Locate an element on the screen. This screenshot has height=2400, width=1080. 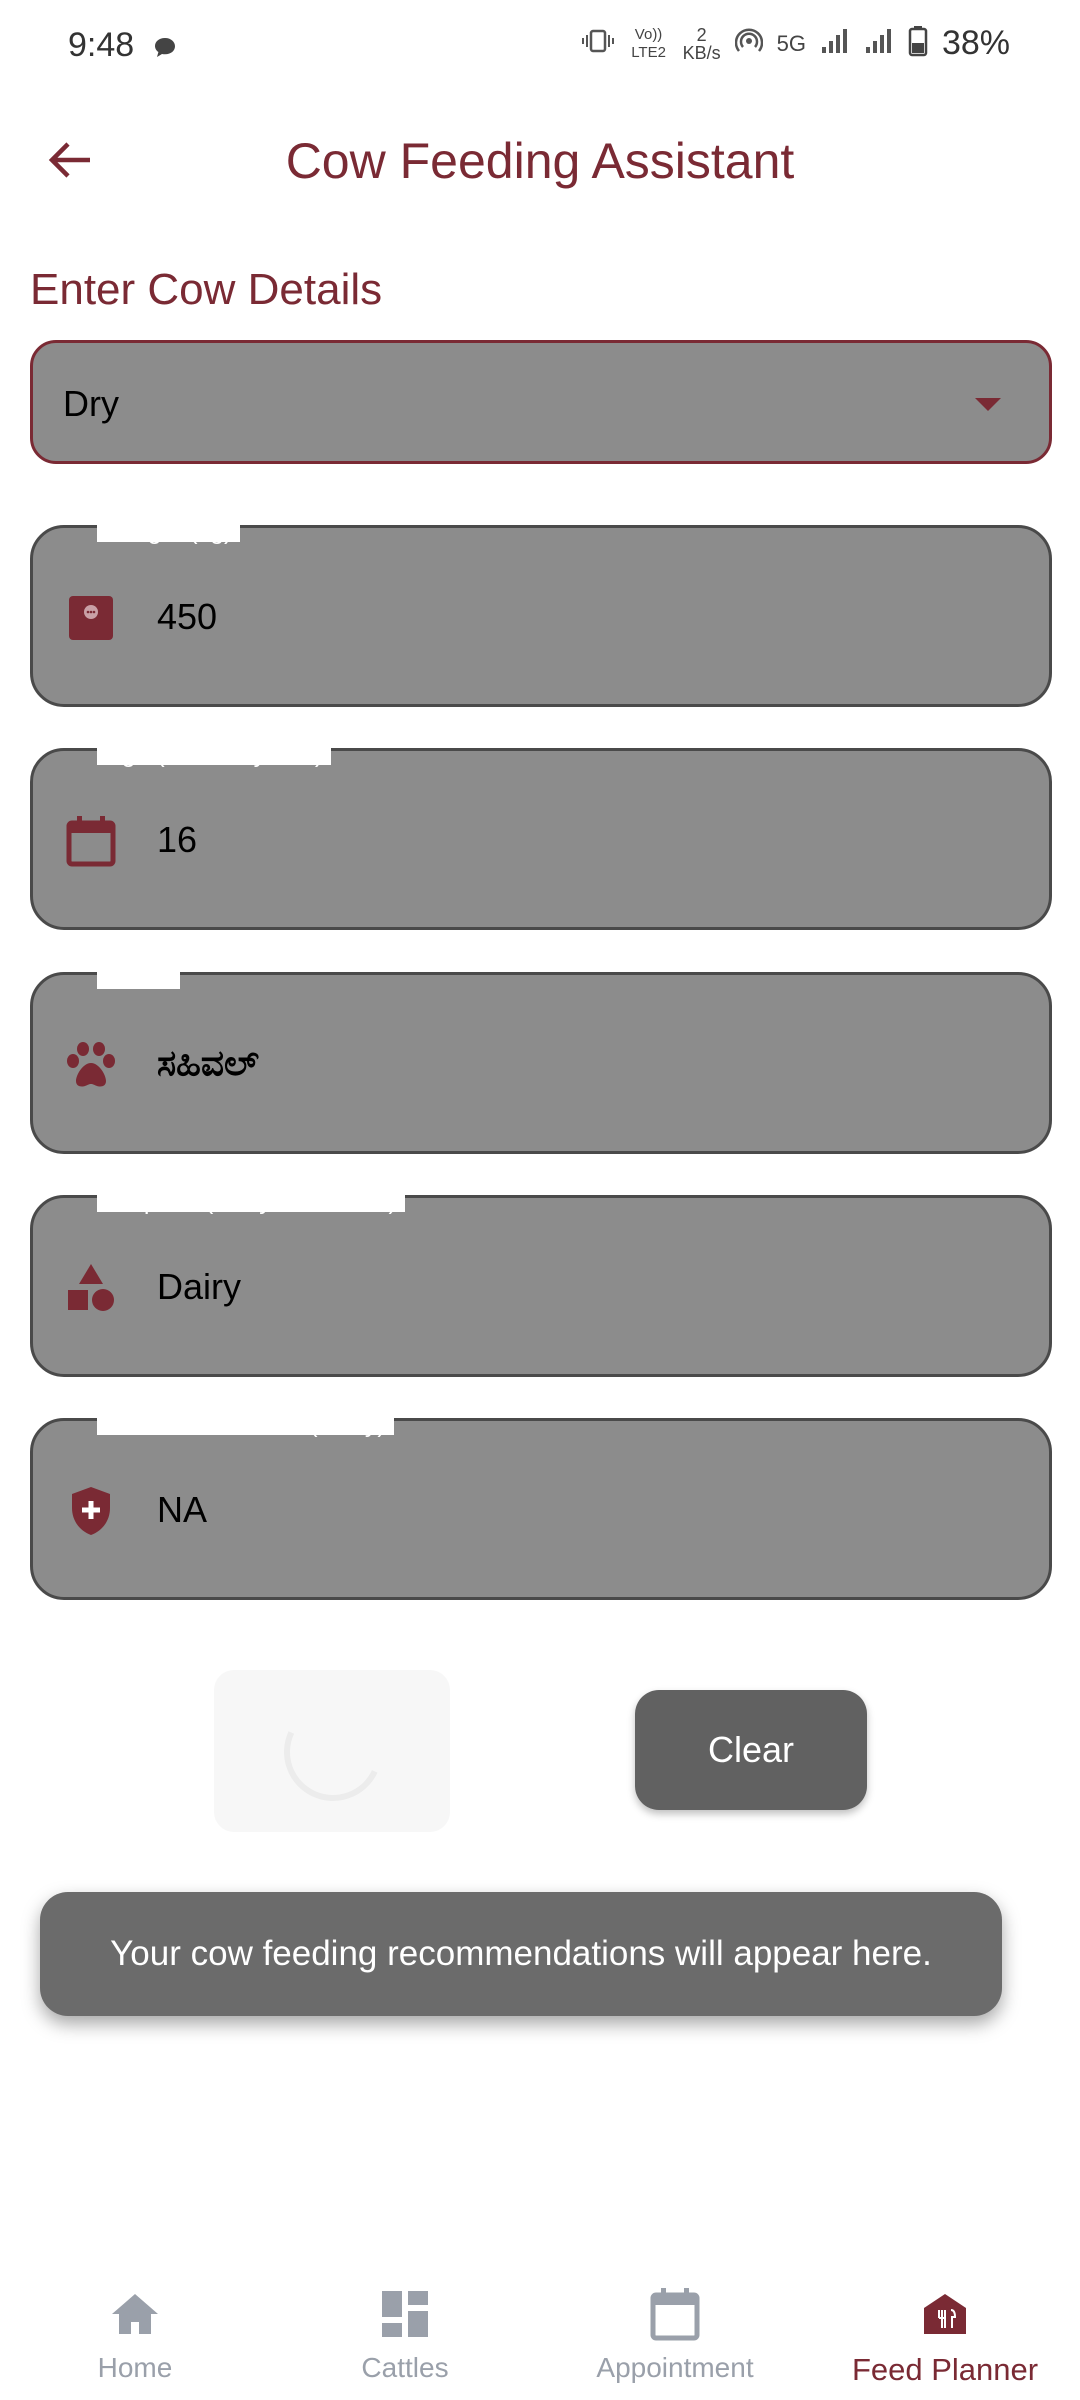
data-speed: 2 KB/s is located at coordinates (702, 44).